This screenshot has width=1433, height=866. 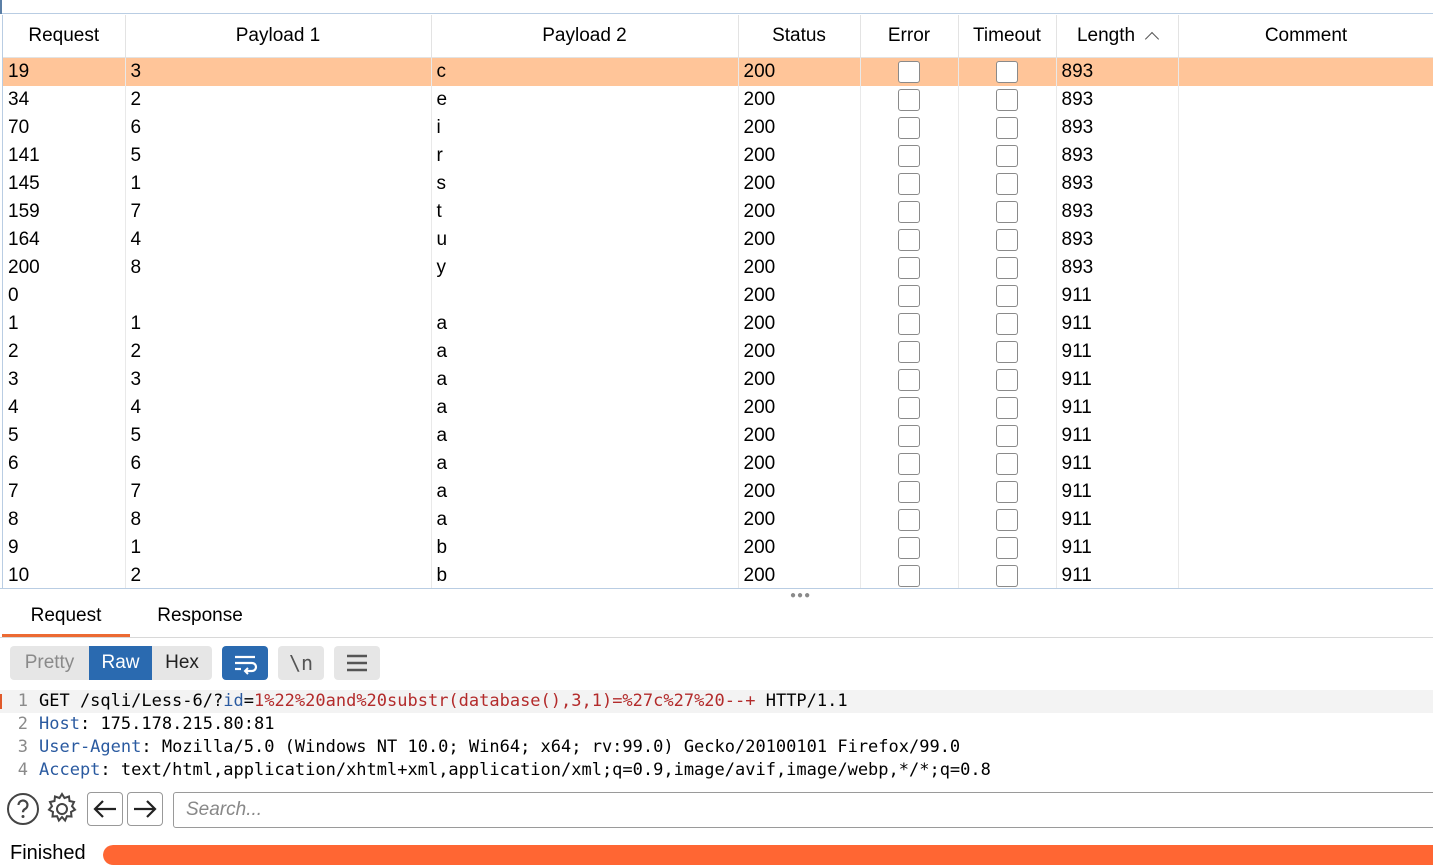 I want to click on table-row: 159 7 t 200 893, so click(x=718, y=212).